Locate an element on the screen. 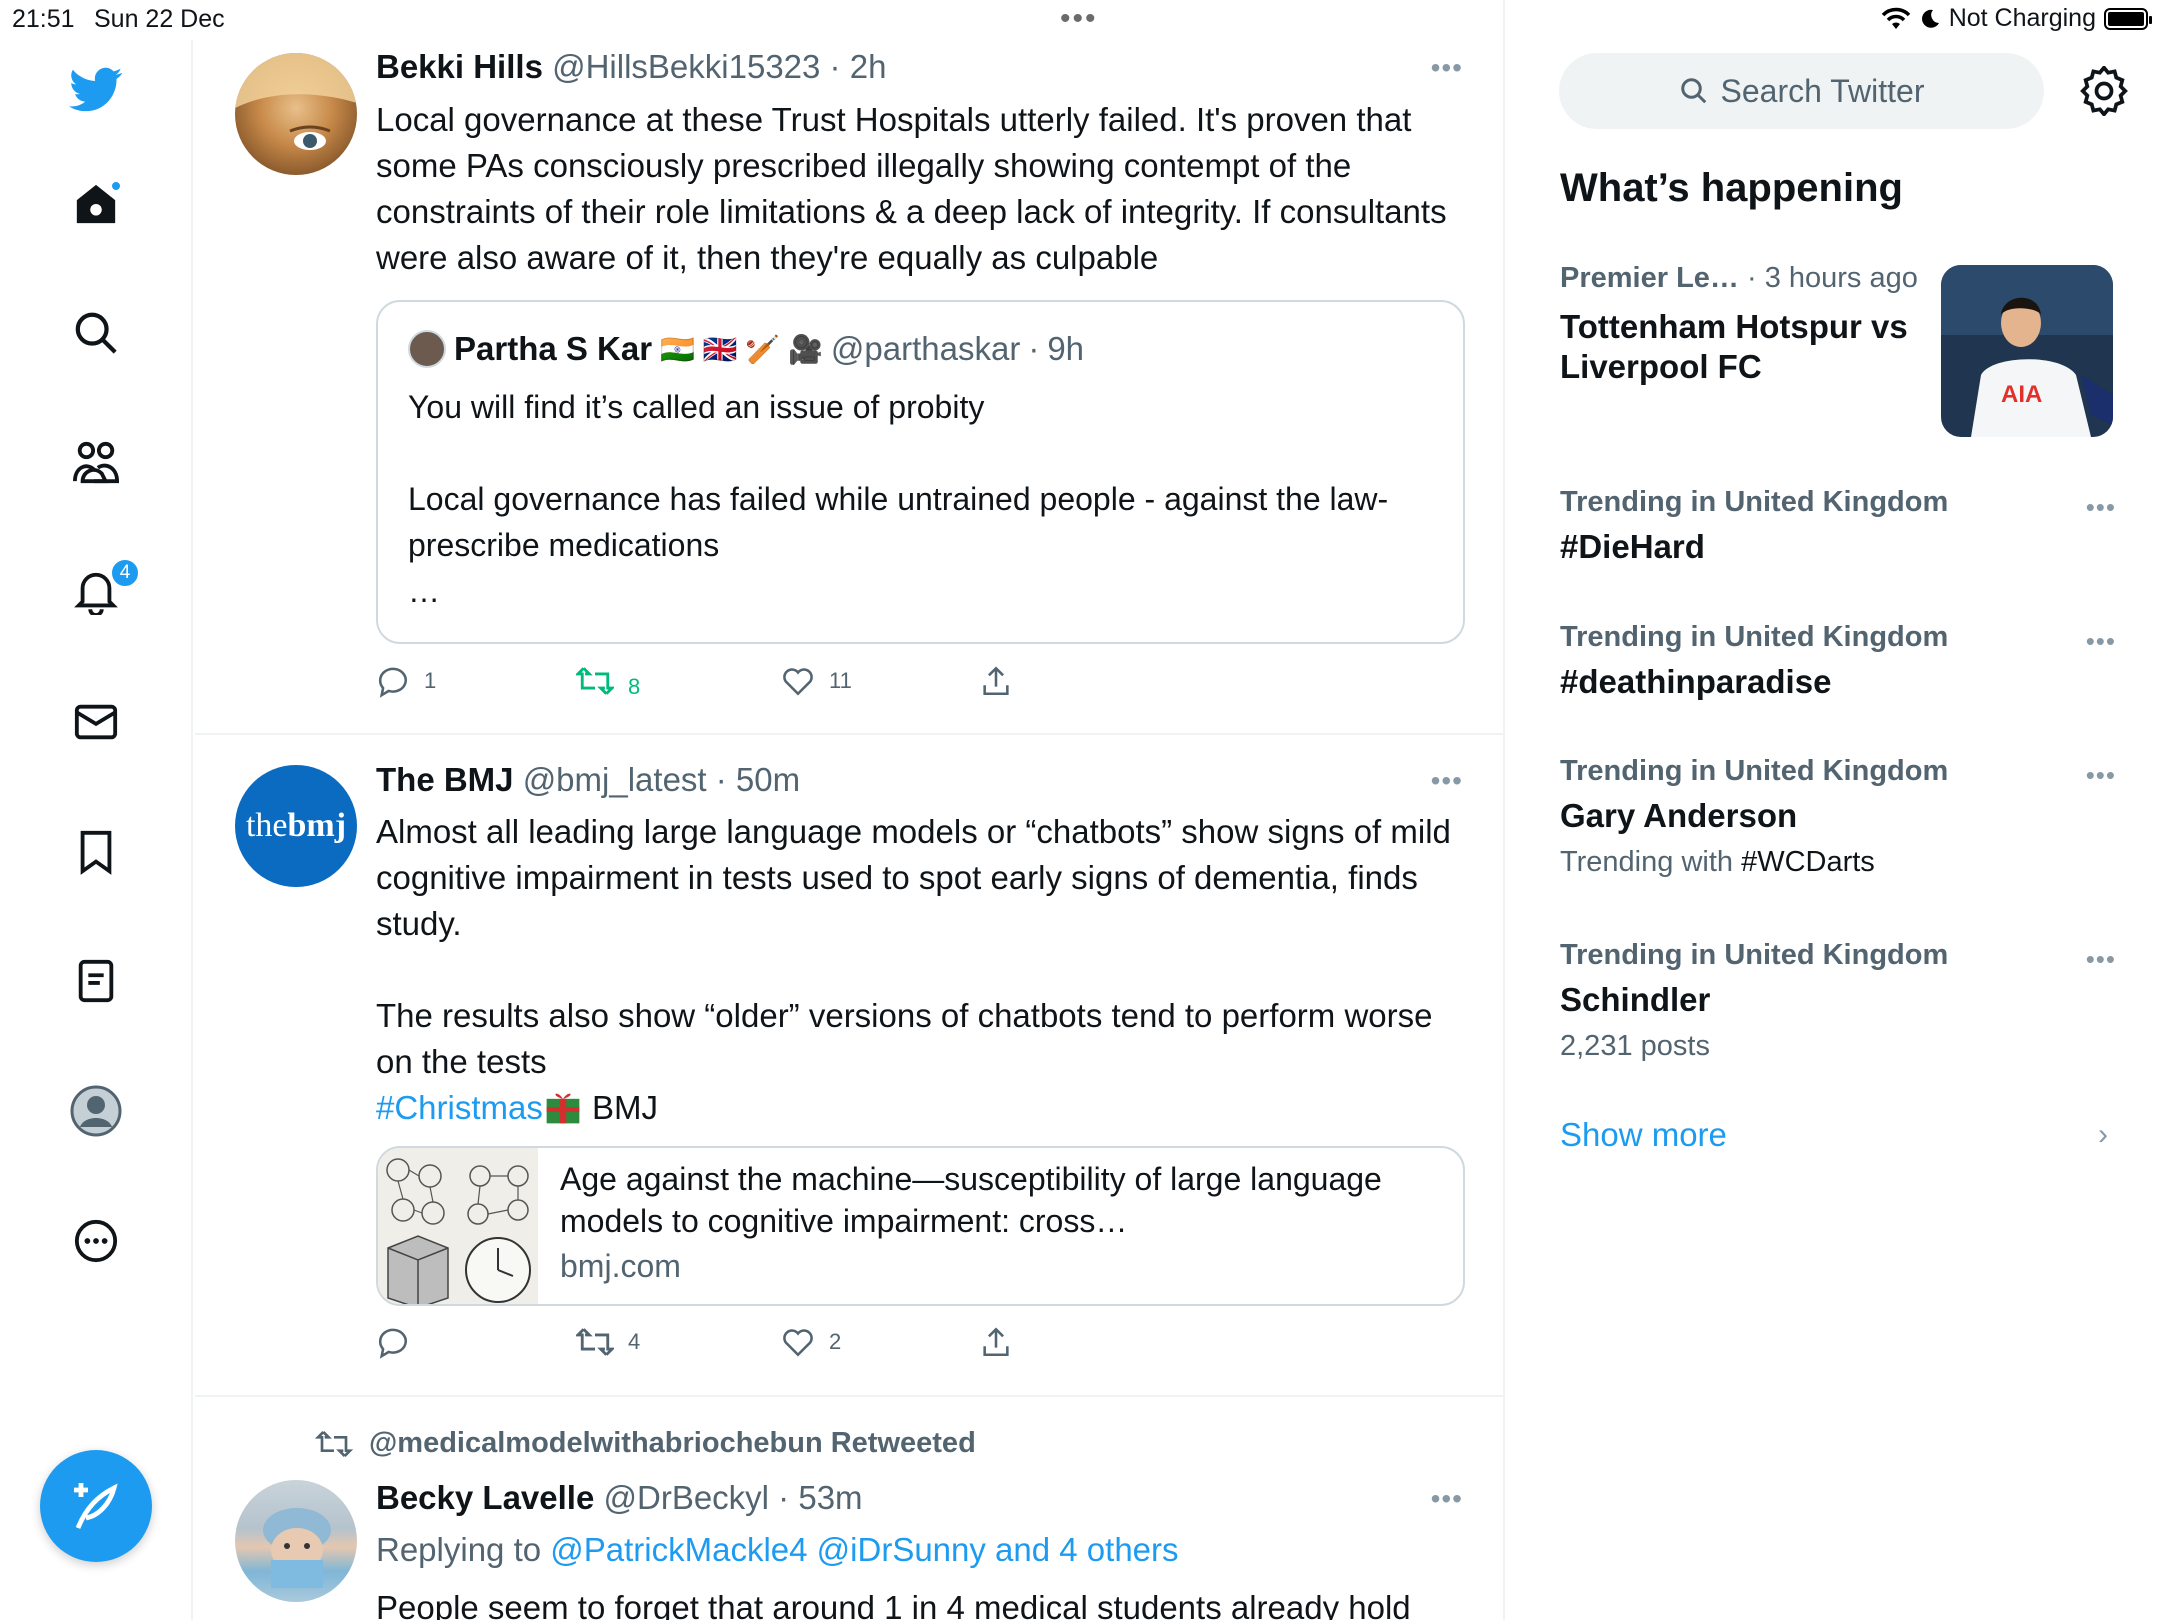 The width and height of the screenshot is (2160, 1620). trend-name: Gary Anderson is located at coordinates (1679, 815).